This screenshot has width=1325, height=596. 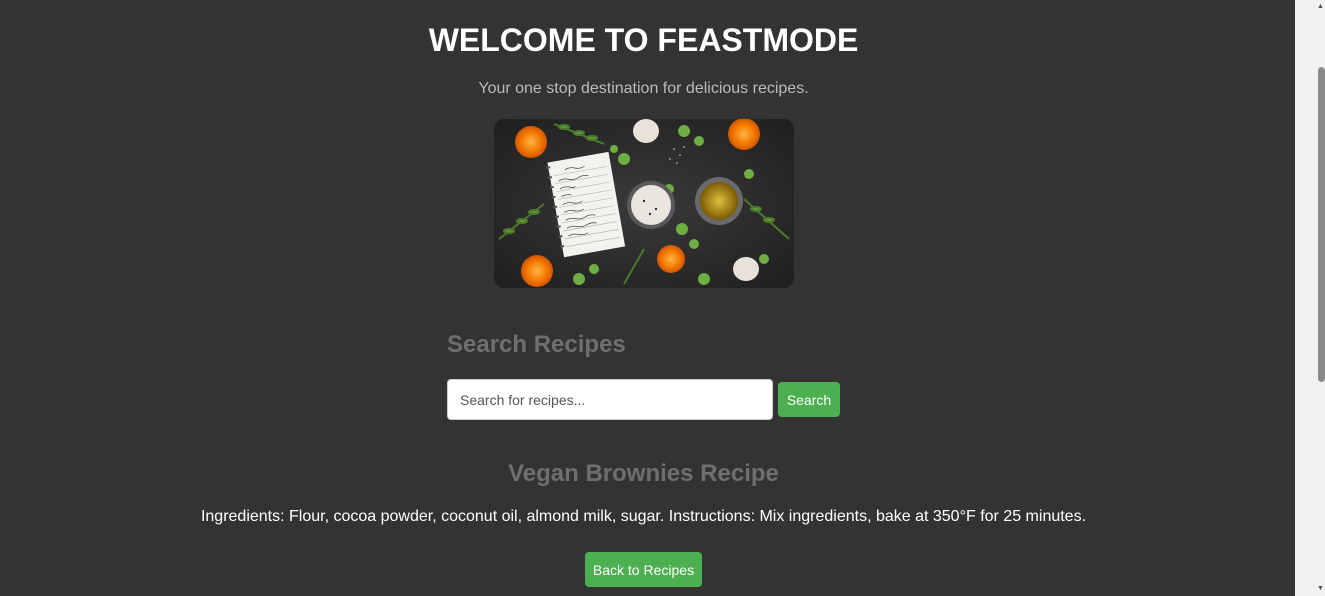 I want to click on hero-image, so click(x=644, y=203).